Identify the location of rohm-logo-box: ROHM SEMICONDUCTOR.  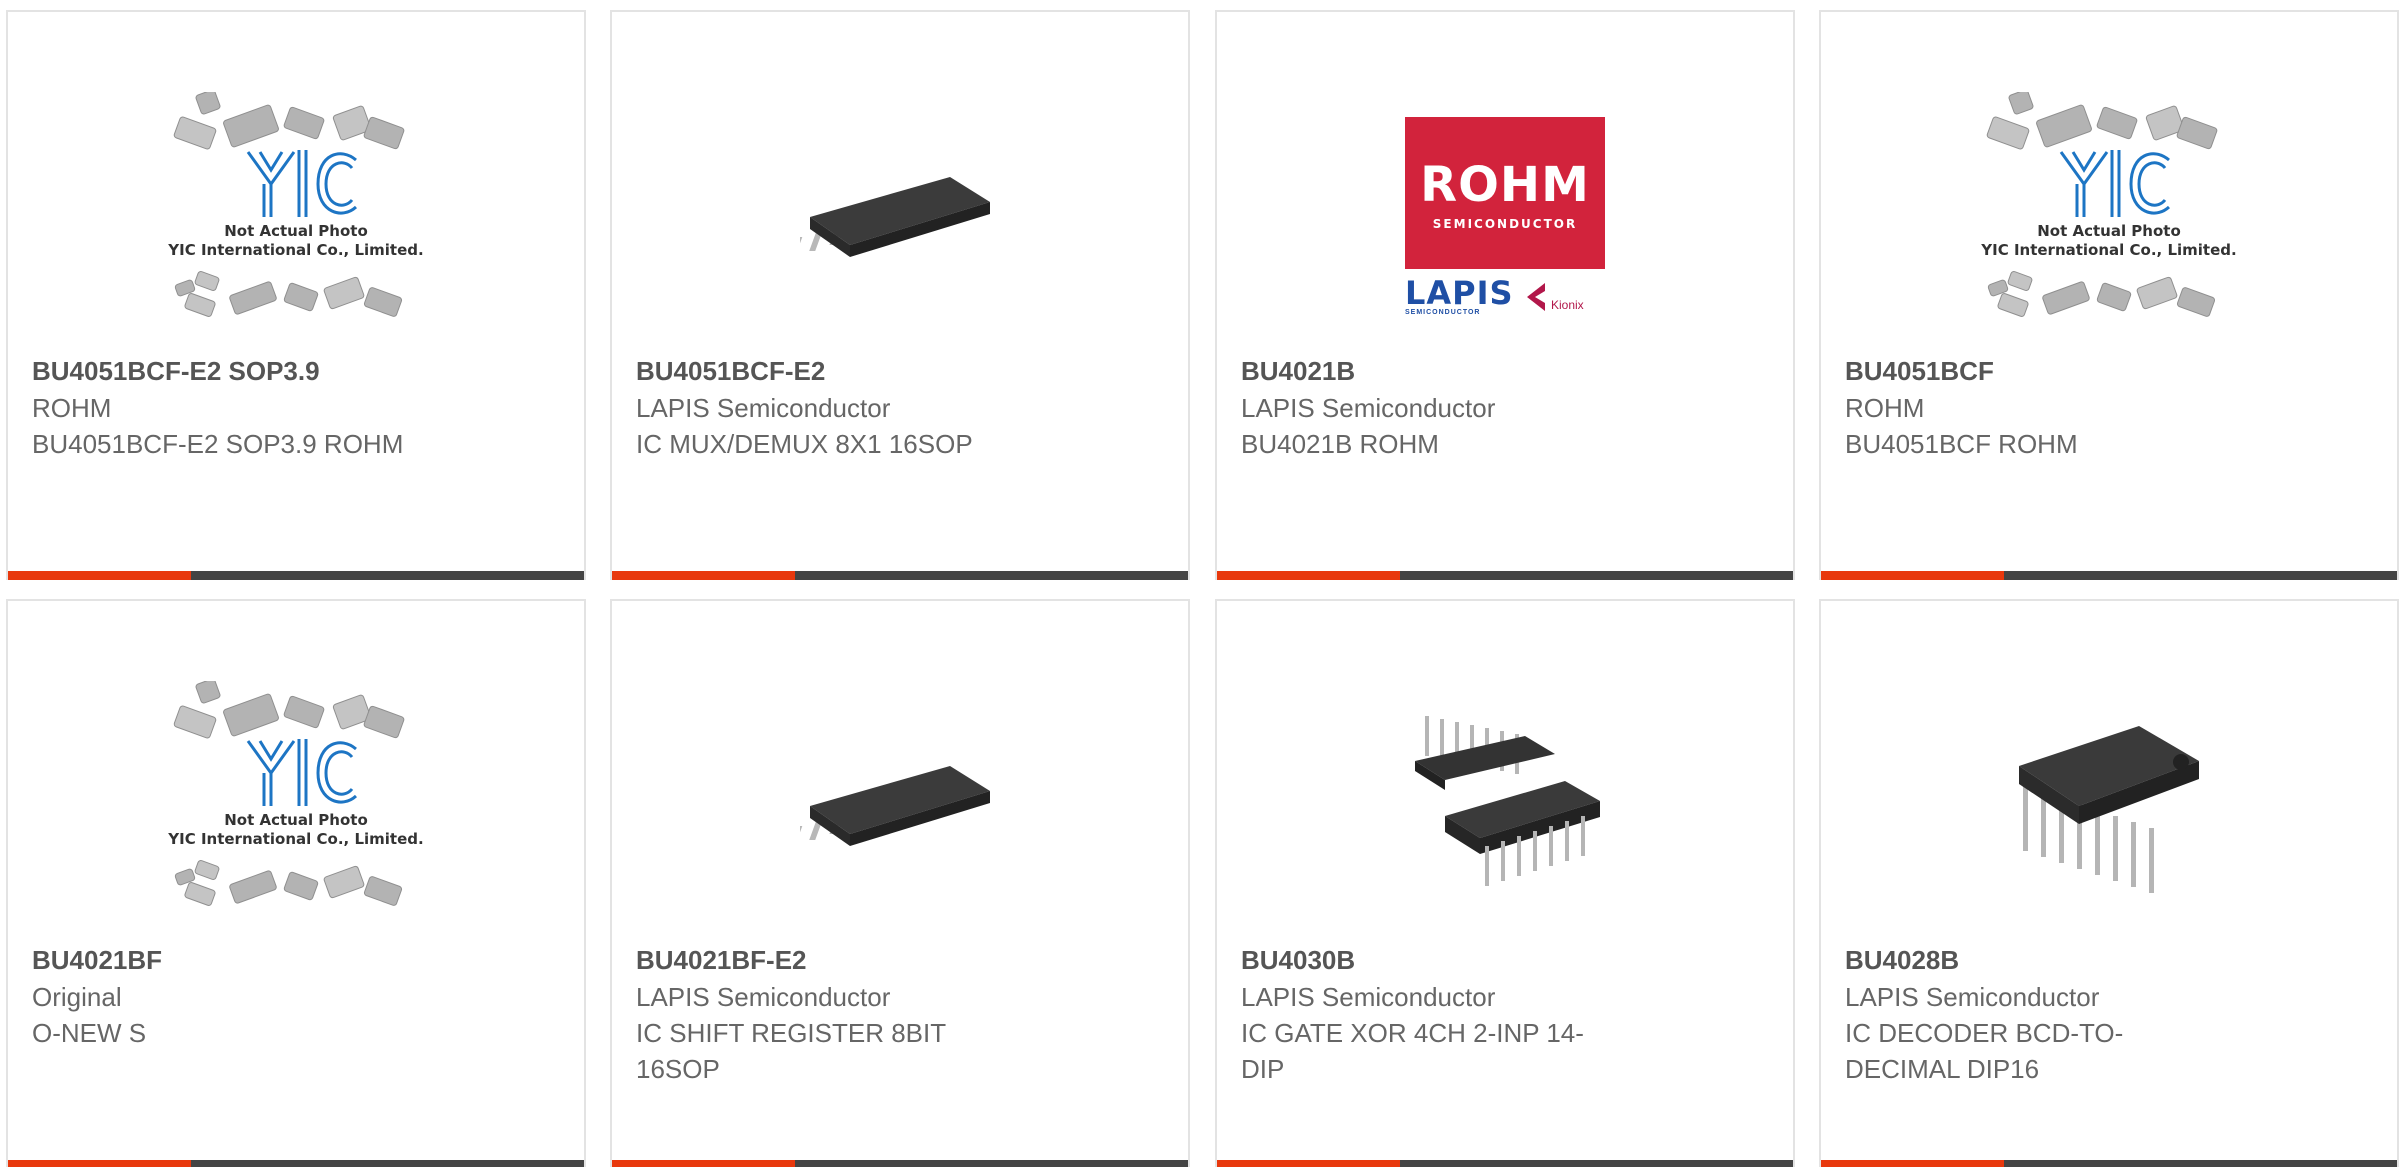
(1505, 193).